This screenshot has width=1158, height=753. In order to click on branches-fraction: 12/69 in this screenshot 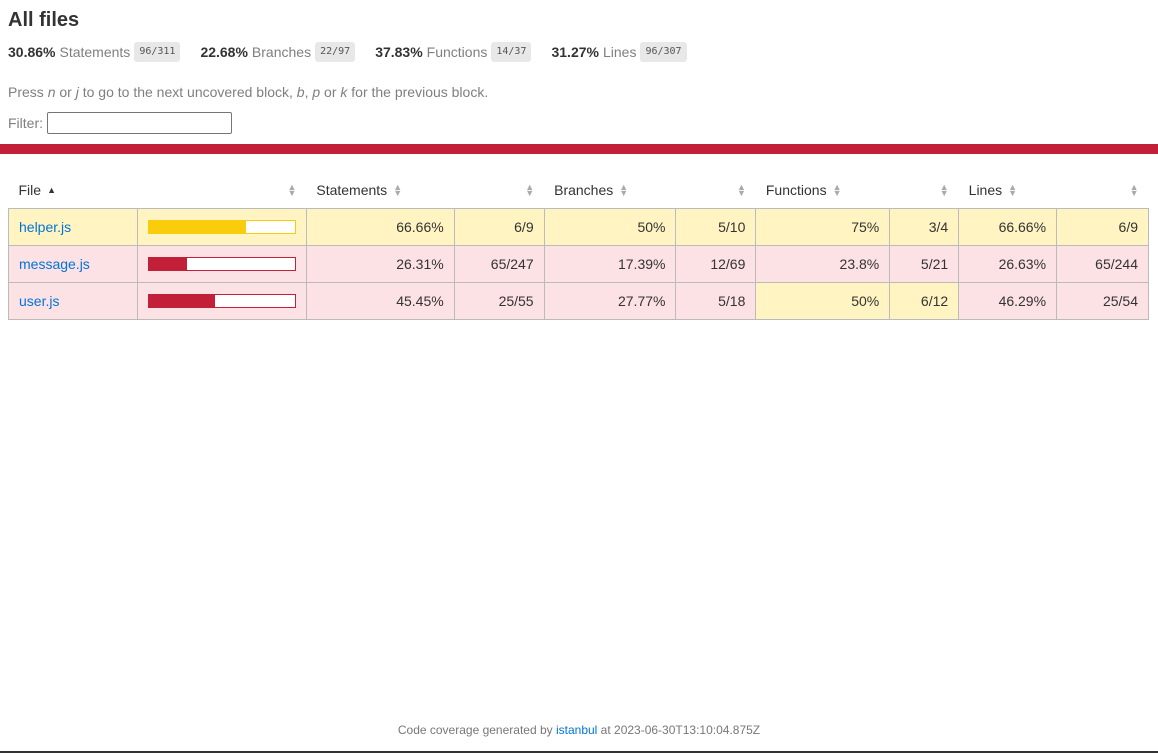, I will do `click(716, 263)`.